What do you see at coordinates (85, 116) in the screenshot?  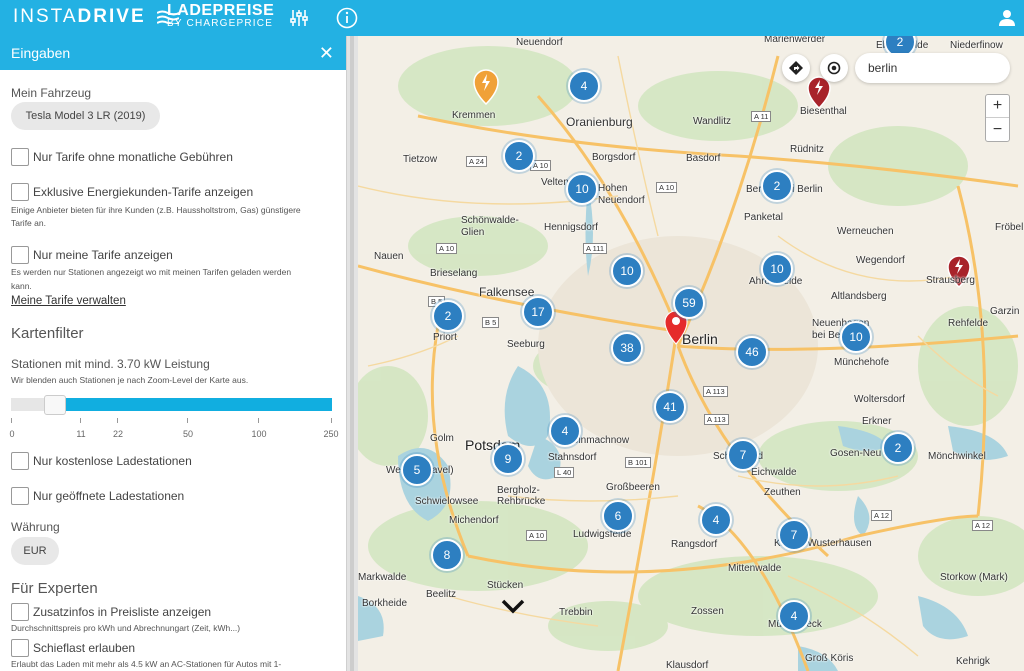 I see `vehicle-select: Tesla Model 3 LR (2019)` at bounding box center [85, 116].